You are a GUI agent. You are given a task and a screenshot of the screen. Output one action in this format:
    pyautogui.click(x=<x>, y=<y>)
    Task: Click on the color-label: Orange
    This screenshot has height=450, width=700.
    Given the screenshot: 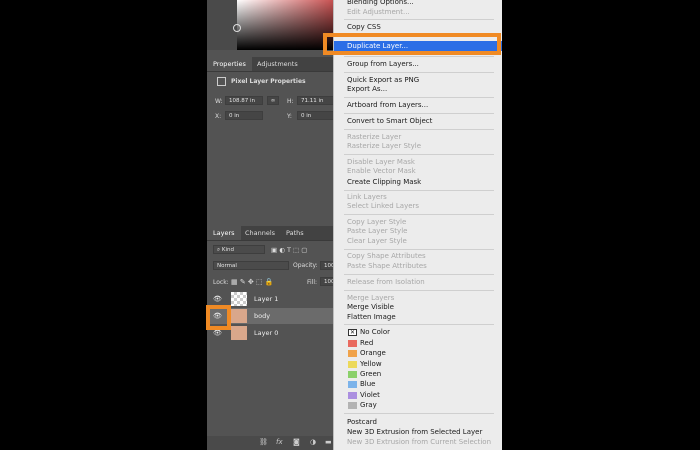 What is the action you would take?
    pyautogui.click(x=373, y=353)
    